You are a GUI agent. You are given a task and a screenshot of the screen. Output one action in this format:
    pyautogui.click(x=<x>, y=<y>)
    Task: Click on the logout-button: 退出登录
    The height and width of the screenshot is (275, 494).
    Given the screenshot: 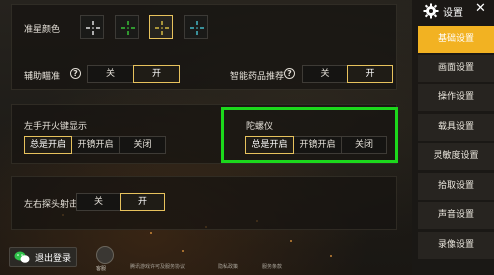 What is the action you would take?
    pyautogui.click(x=43, y=257)
    